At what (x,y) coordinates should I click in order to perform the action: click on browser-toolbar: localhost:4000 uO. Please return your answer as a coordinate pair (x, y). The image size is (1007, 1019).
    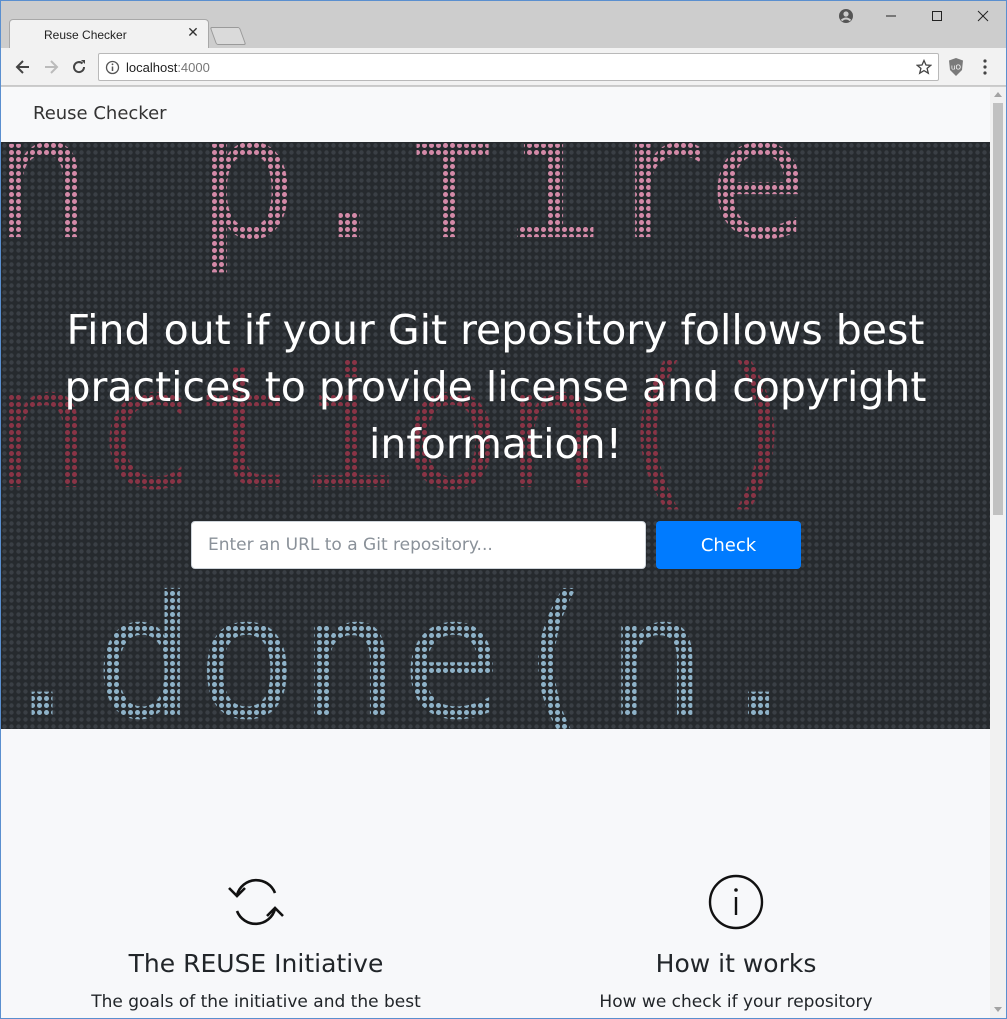
    Looking at the image, I should click on (503, 67).